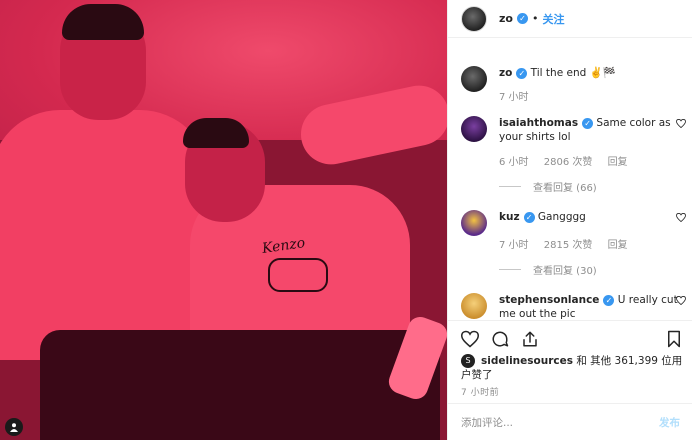 The height and width of the screenshot is (440, 692). What do you see at coordinates (514, 162) in the screenshot?
I see `comment-time: 6 小时` at bounding box center [514, 162].